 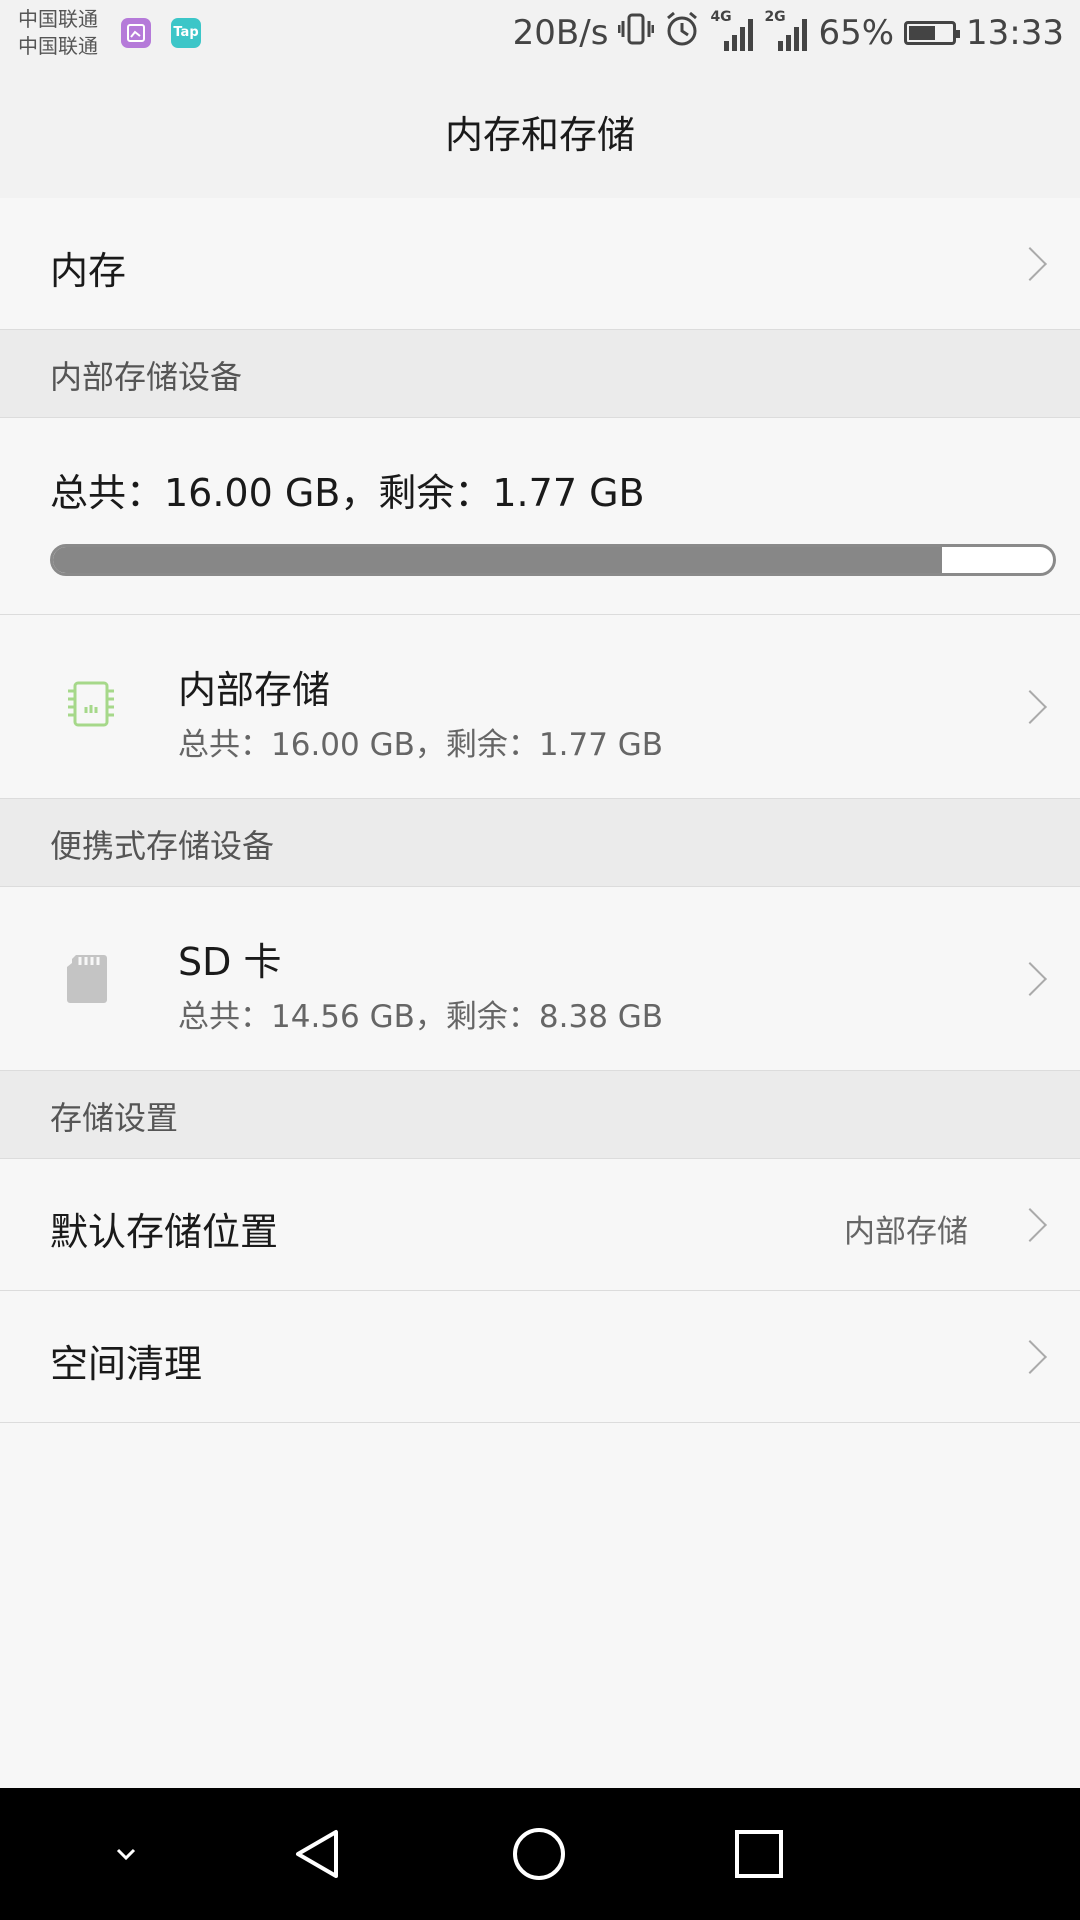 What do you see at coordinates (636, 33) in the screenshot?
I see `vibrate-icon` at bounding box center [636, 33].